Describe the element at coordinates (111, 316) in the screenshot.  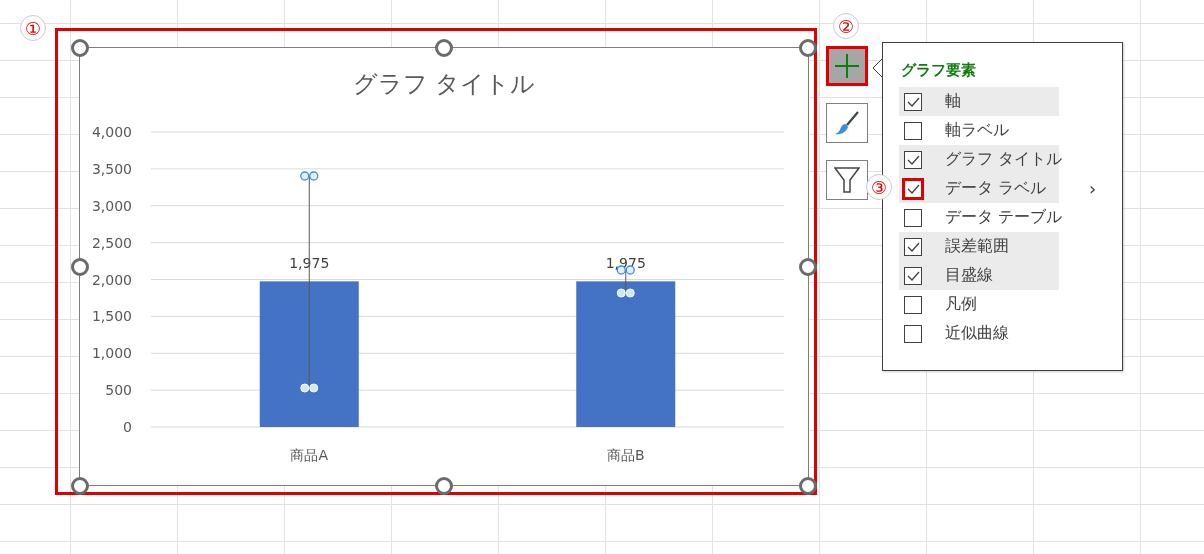
I see `axis-tick-label: 1,500` at that location.